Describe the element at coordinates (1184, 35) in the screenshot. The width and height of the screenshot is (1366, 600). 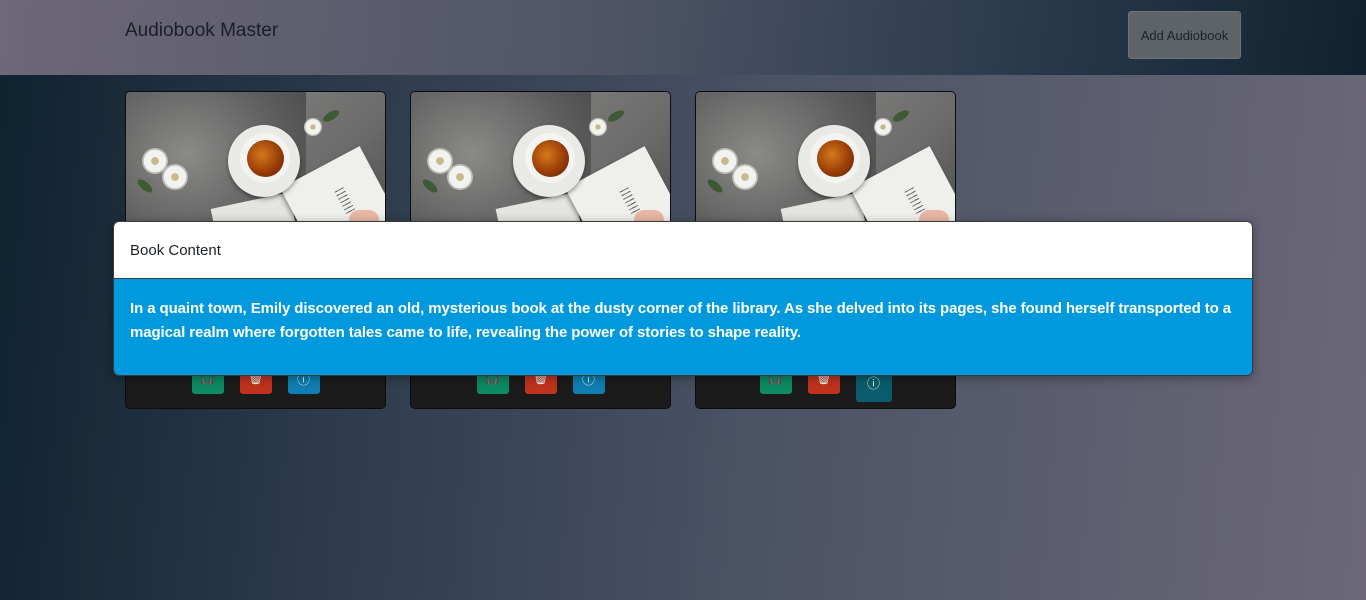
I see `add-audiobook-button: Add Audiobook` at that location.